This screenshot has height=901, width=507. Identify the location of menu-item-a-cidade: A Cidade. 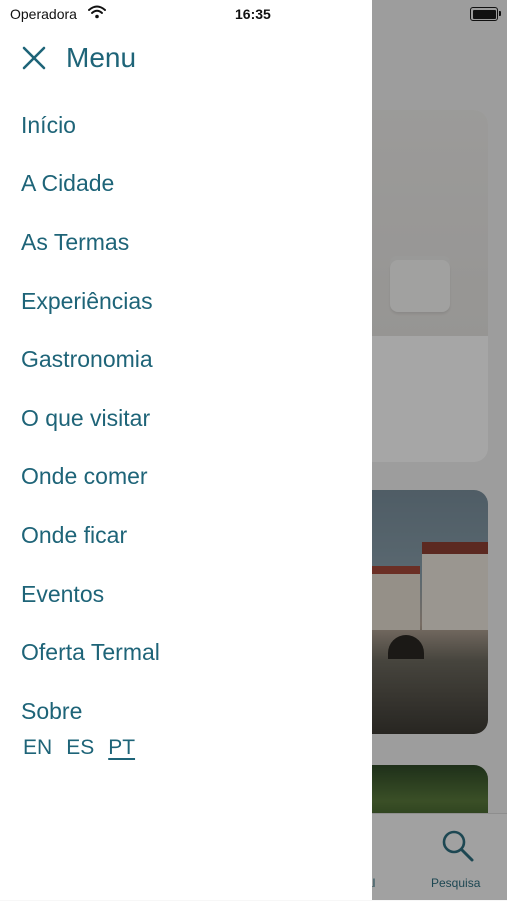
(186, 184).